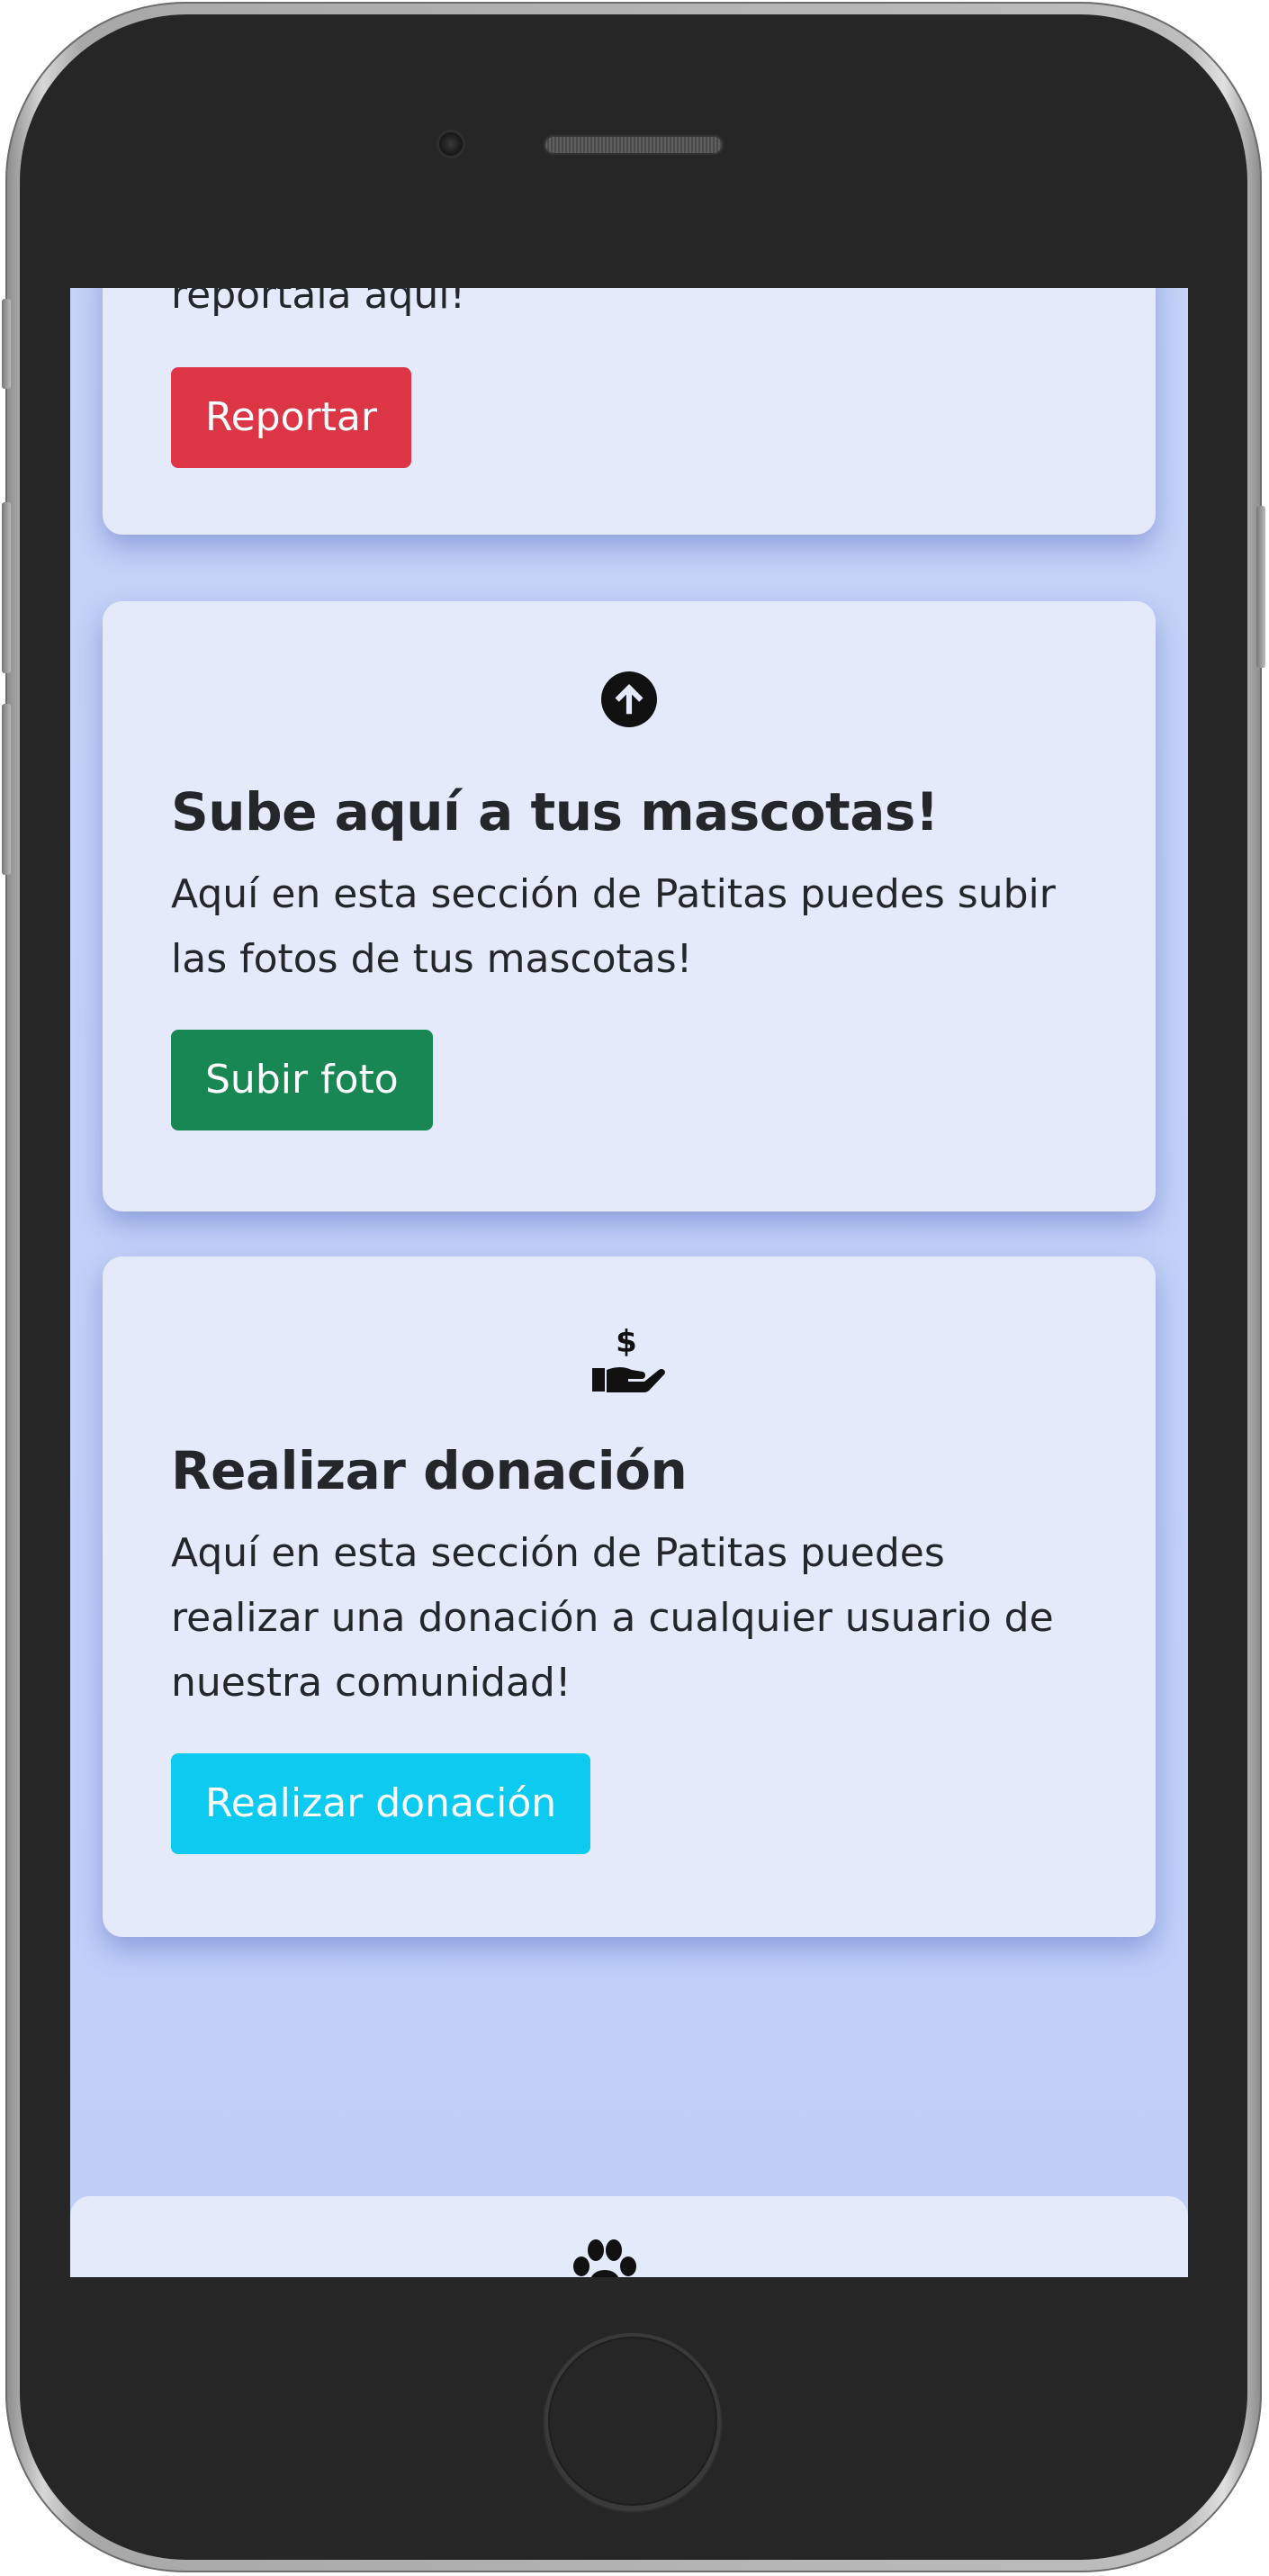 The height and width of the screenshot is (2576, 1269). I want to click on report-card: reportala aqui! Reportar, so click(629, 411).